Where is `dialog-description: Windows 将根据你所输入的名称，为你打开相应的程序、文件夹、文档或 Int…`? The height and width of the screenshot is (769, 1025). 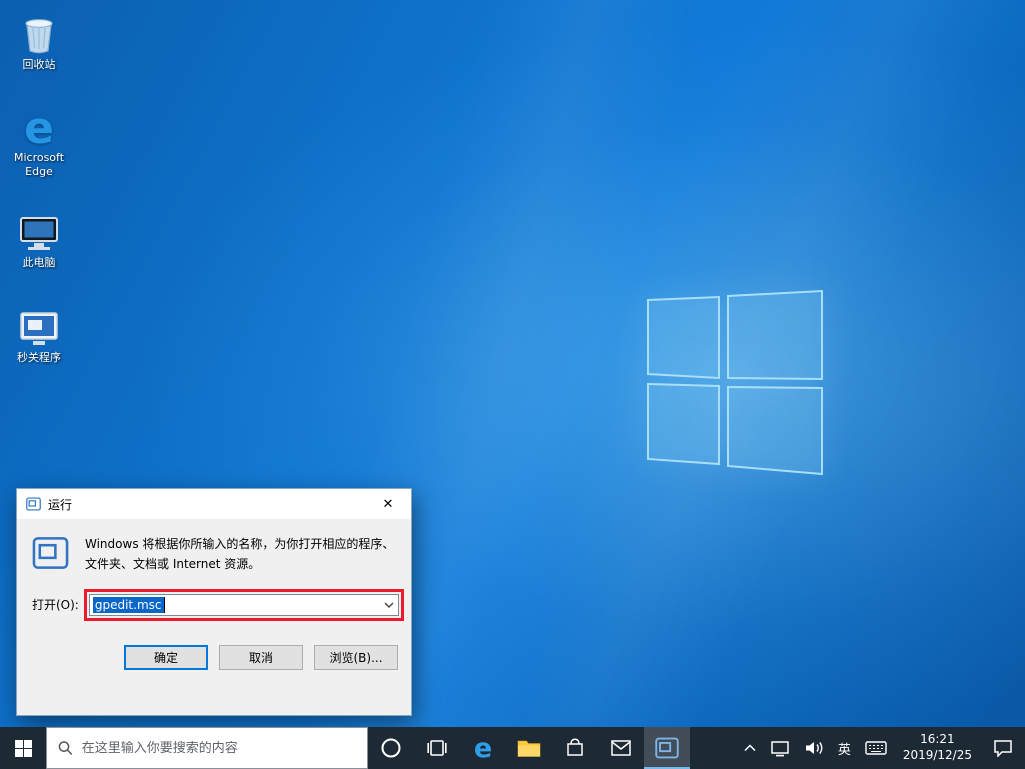
dialog-description: Windows 将根据你所输入的名称，为你打开相应的程序、文件夹、文档或 Int… is located at coordinates (240, 554).